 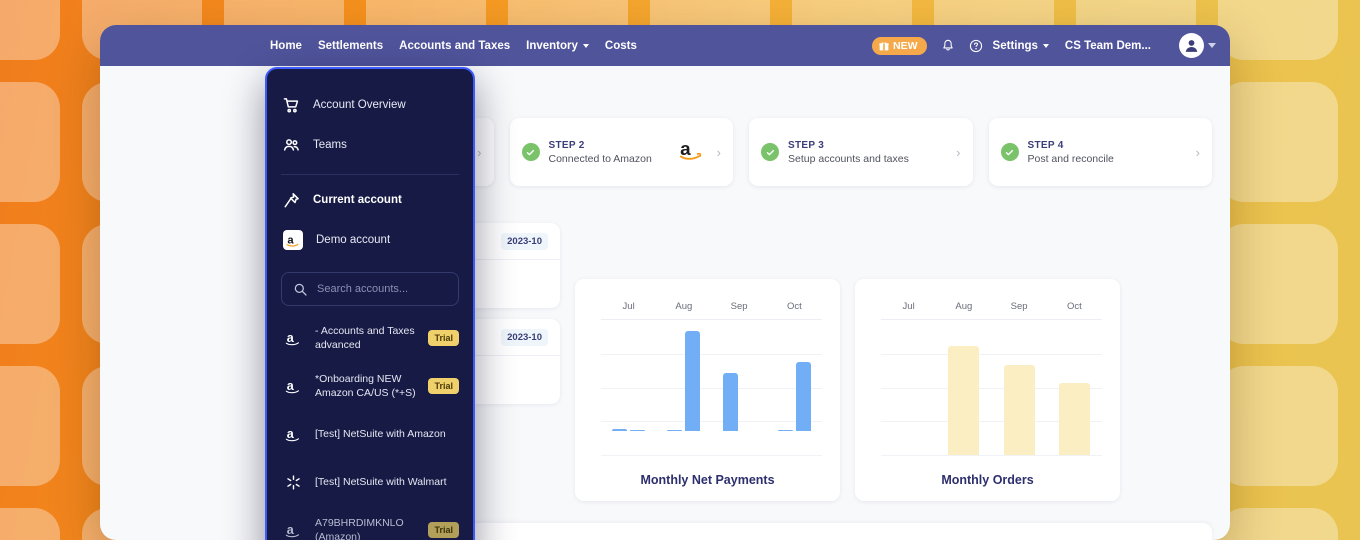 I want to click on avatar, so click(x=1191, y=45).